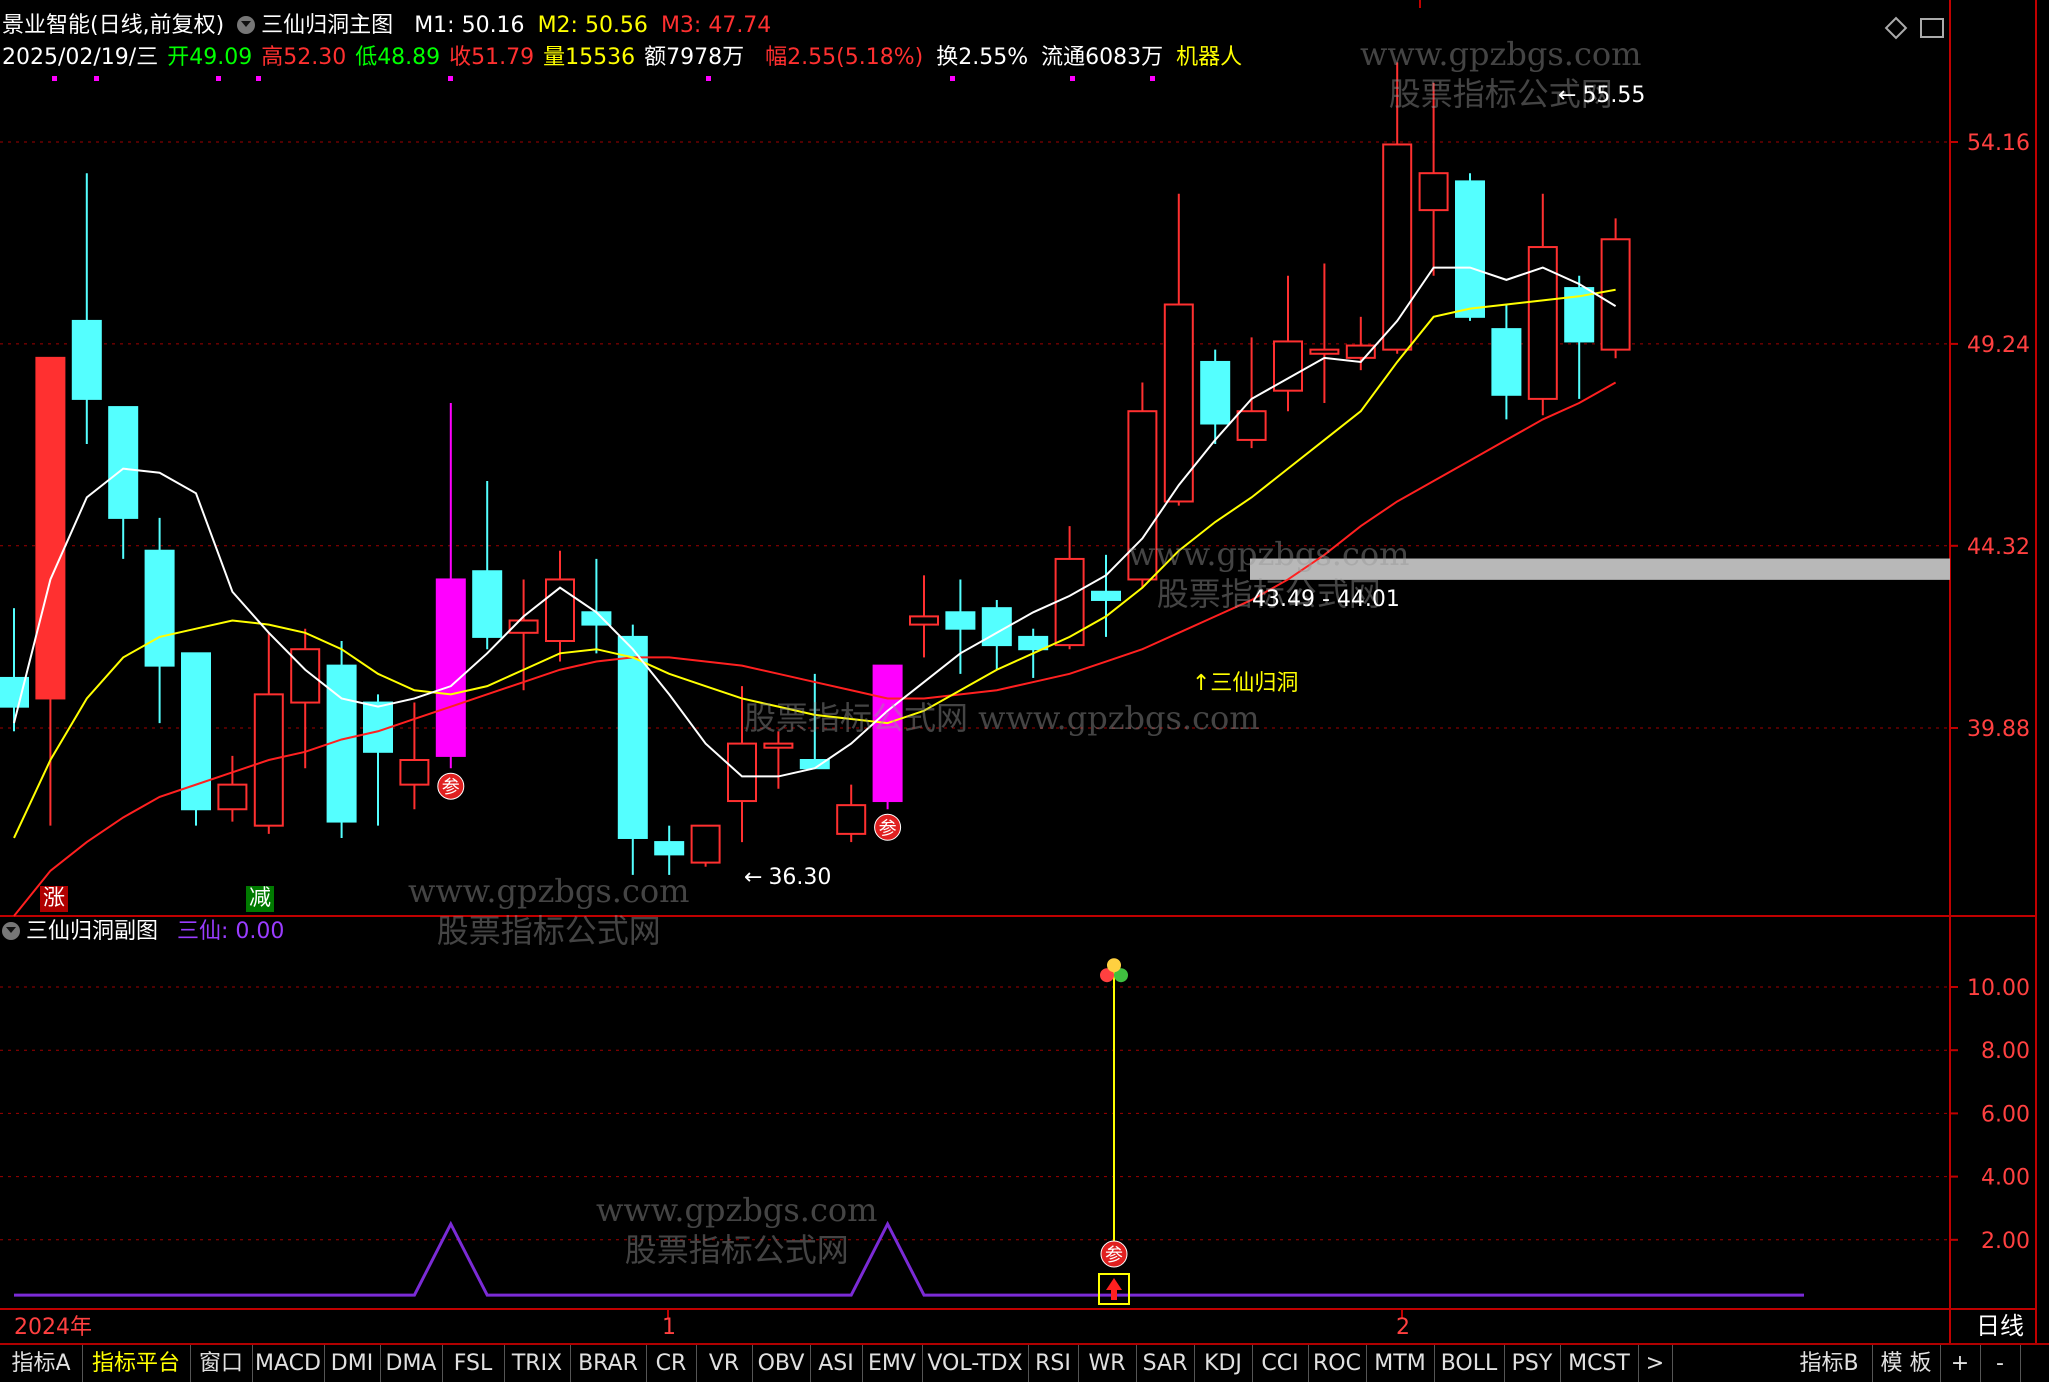  I want to click on quote-amount: 额7978万, so click(694, 57).